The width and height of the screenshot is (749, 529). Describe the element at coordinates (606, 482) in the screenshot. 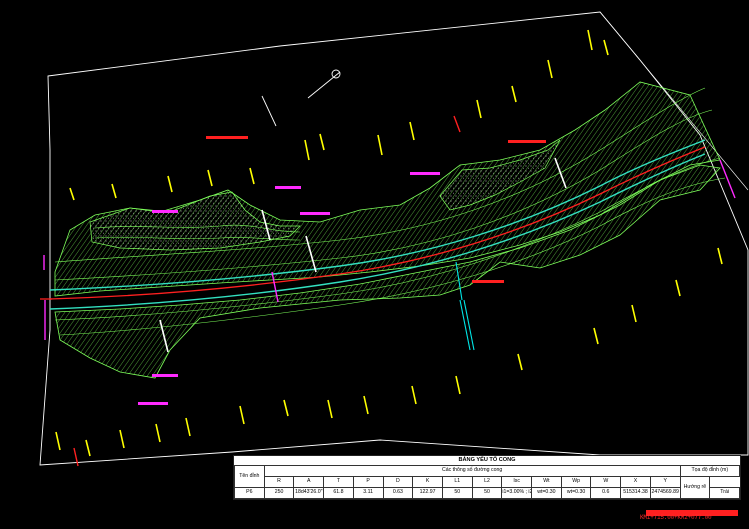

I see `header-cell: W` at that location.